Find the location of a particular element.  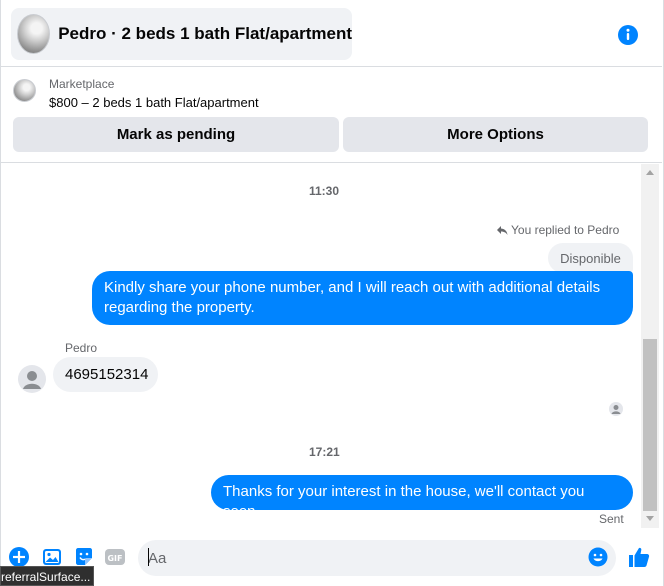

listing-thumbnail is located at coordinates (24, 90).